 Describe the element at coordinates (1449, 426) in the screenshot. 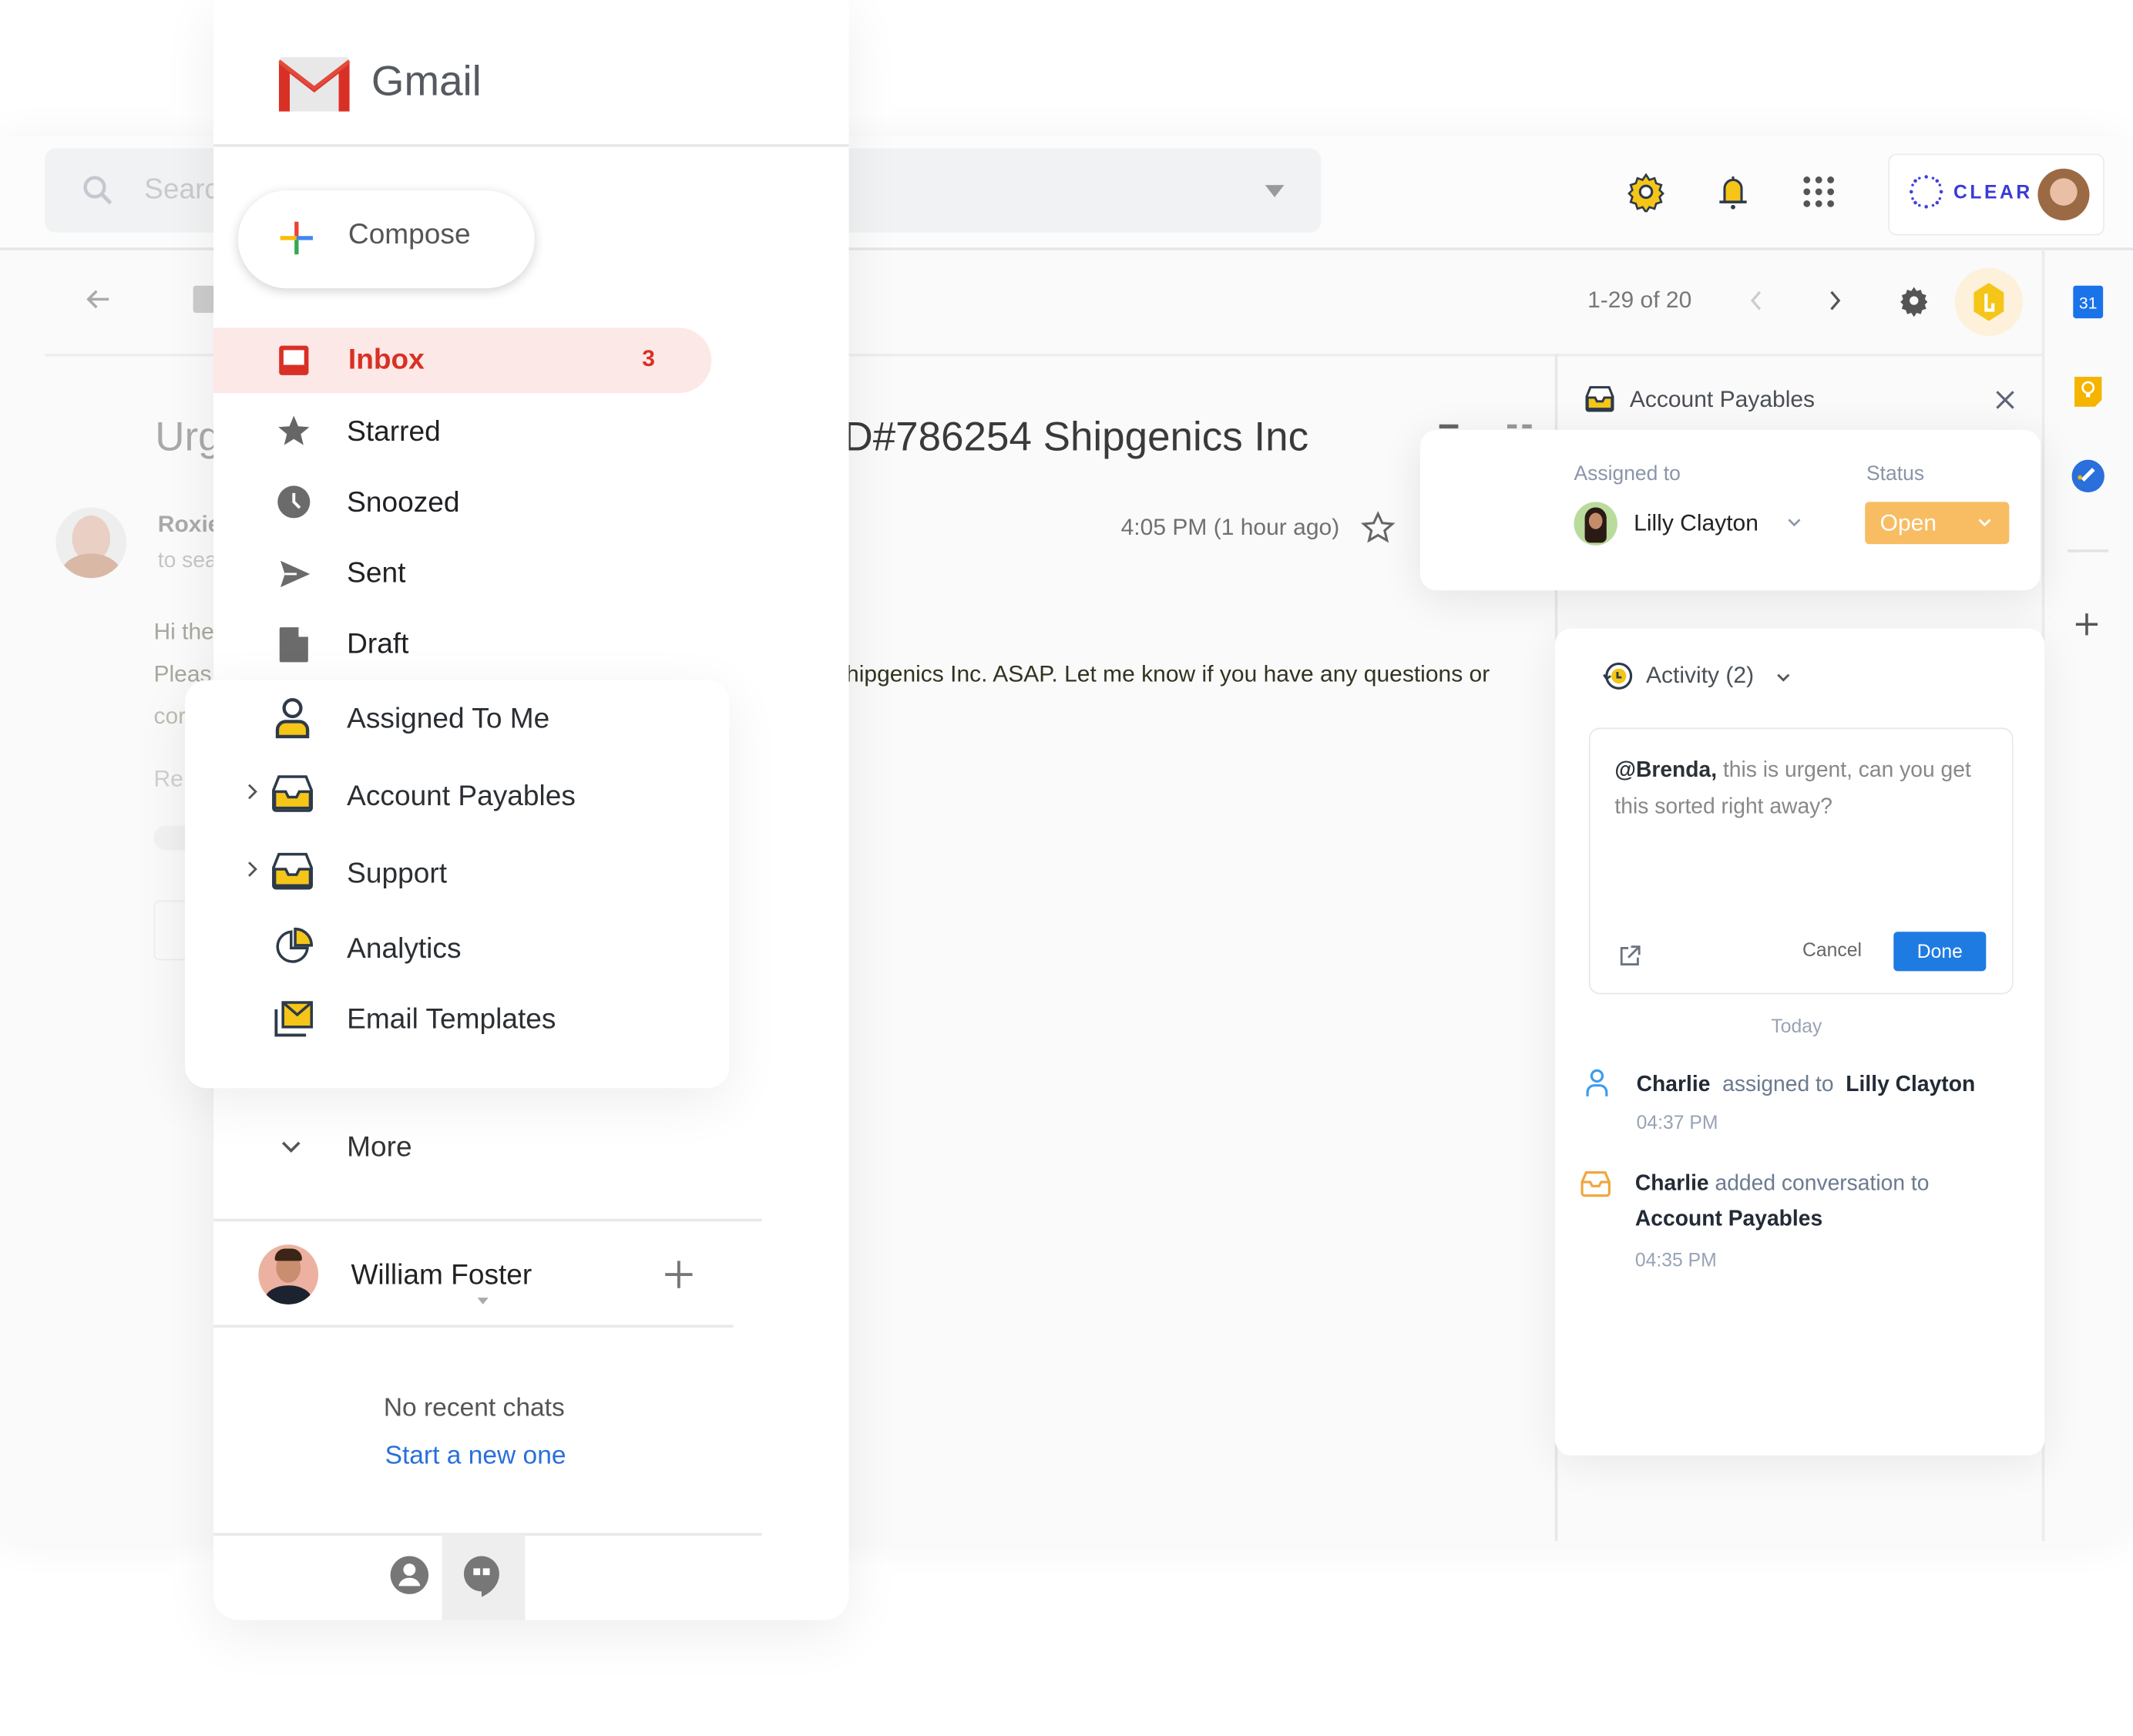

I see `print-icon` at that location.